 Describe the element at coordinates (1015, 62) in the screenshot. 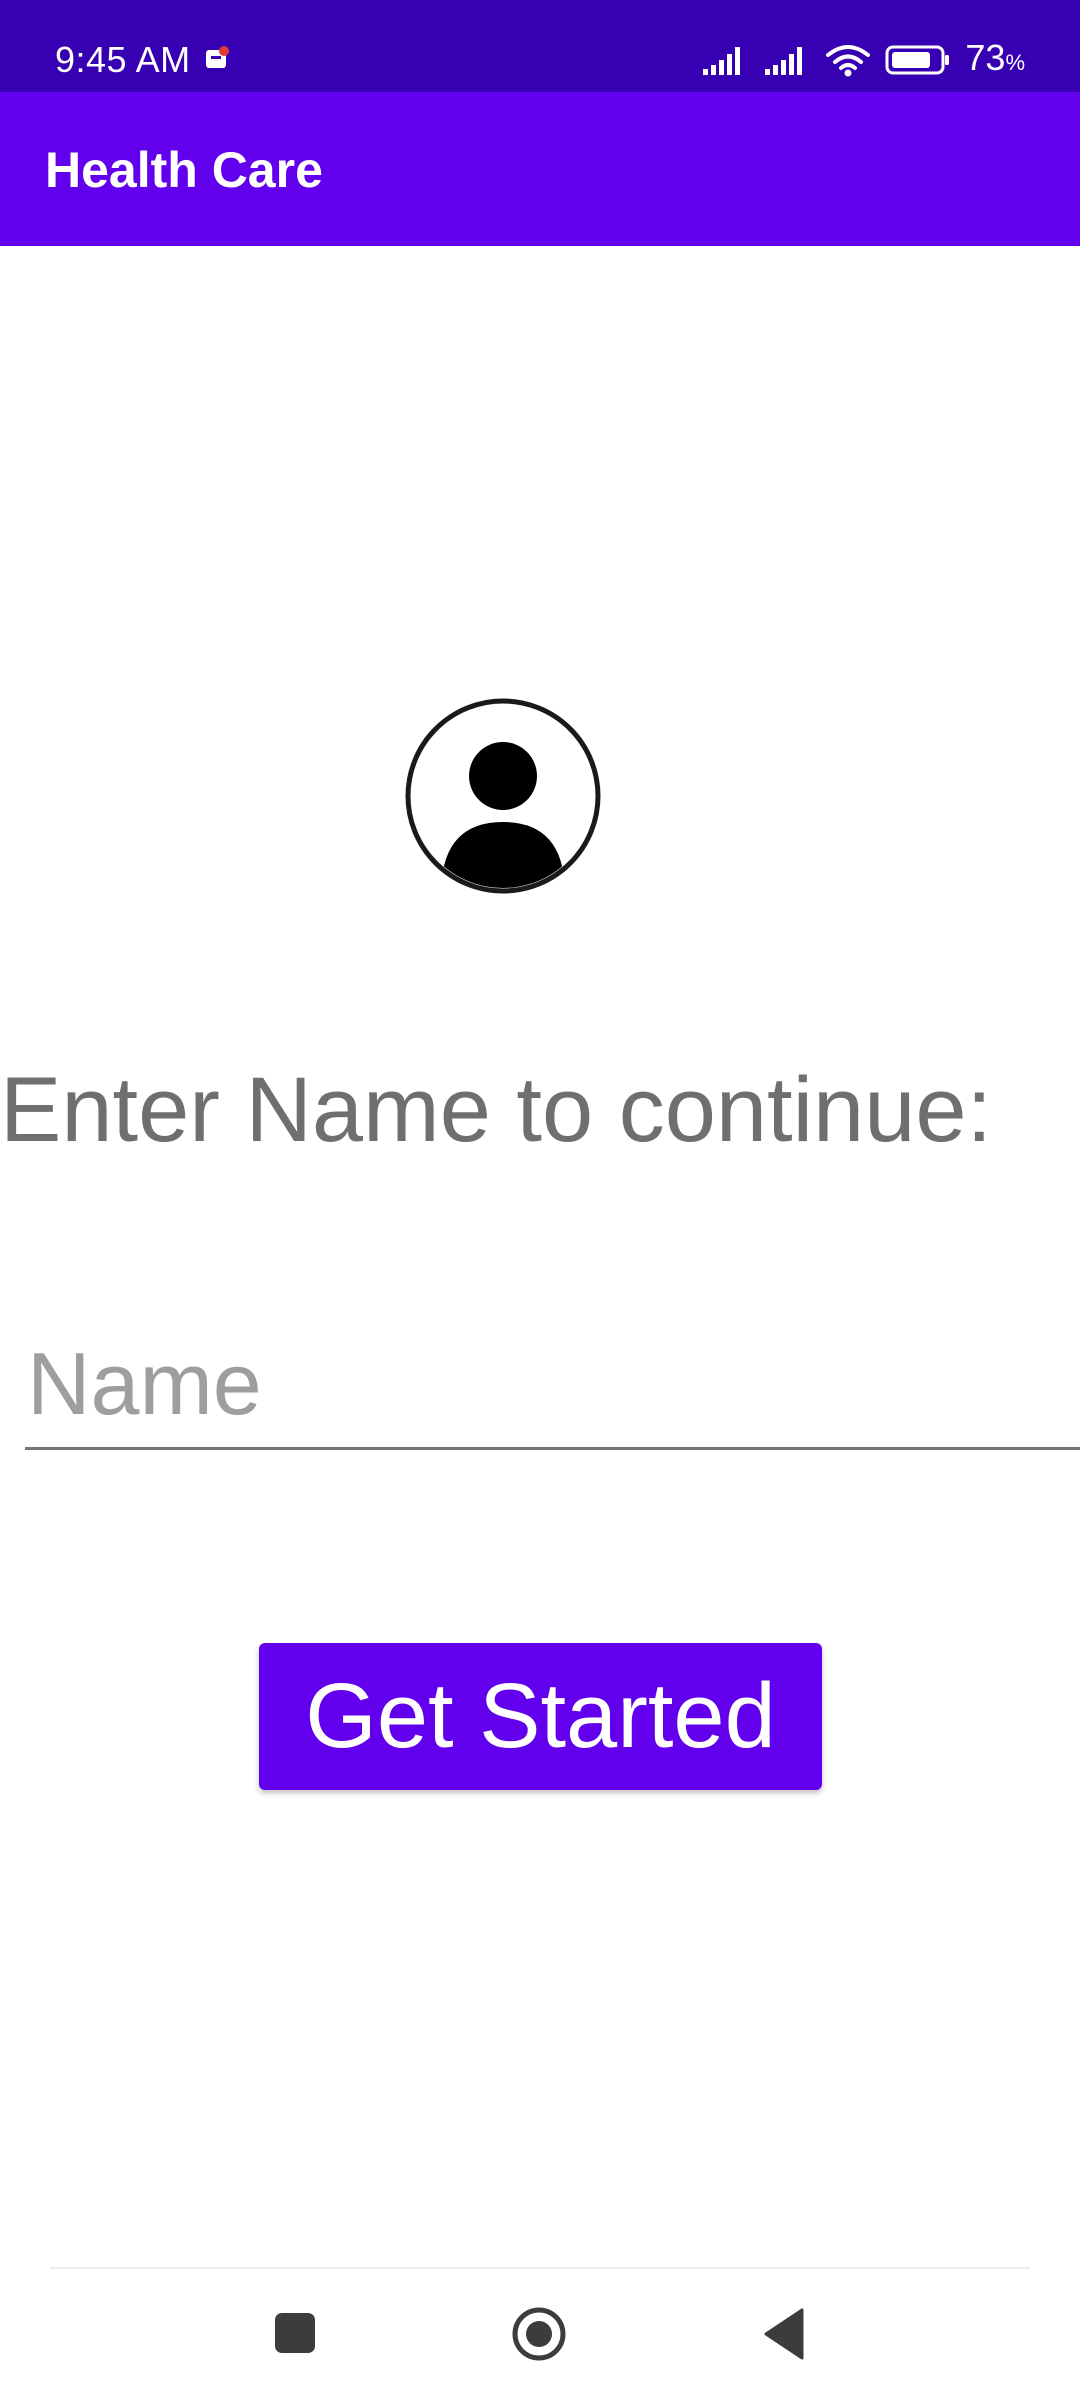

I see `battery-percent-unit: %` at that location.